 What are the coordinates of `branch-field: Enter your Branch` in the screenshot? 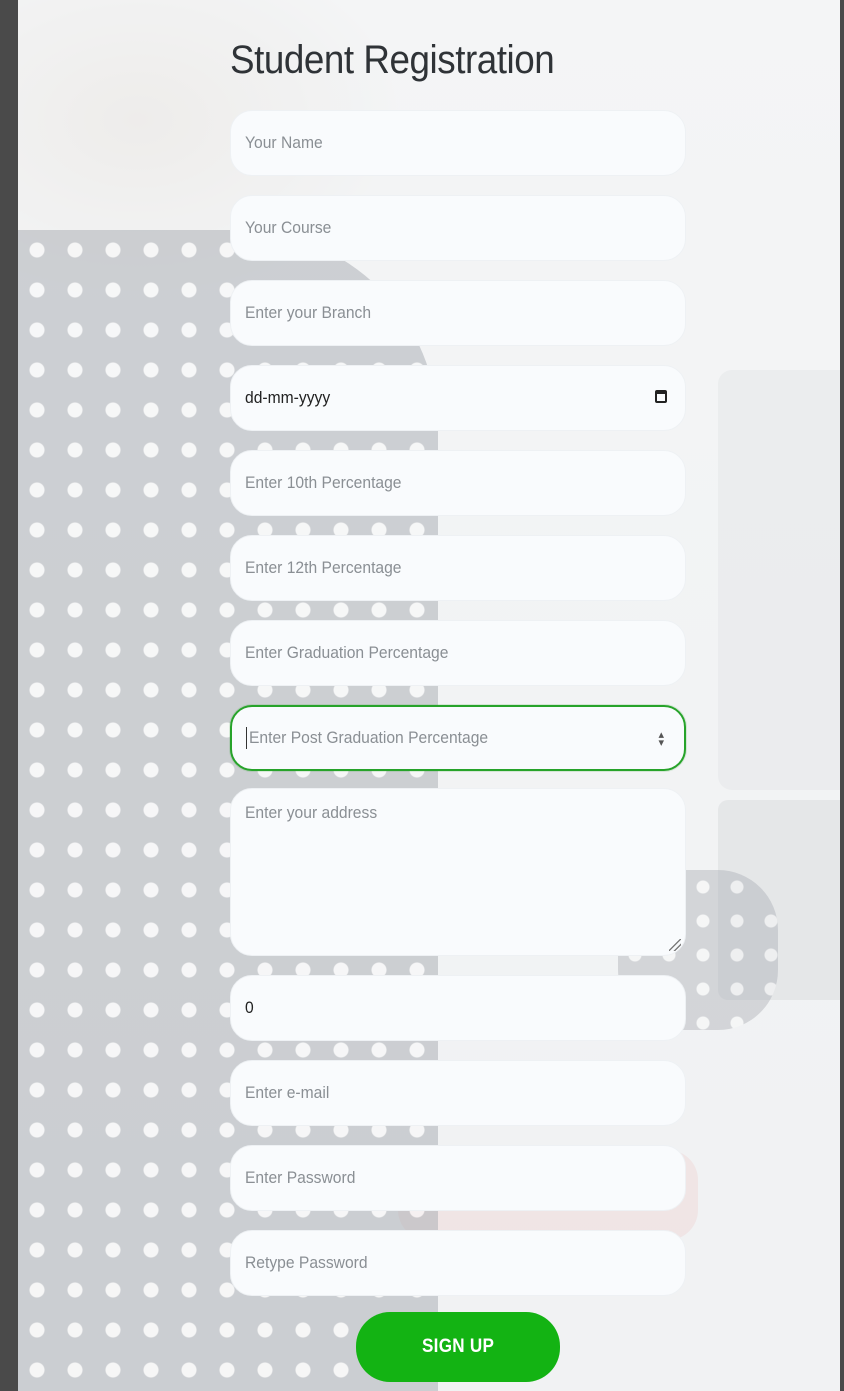 It's located at (458, 313).